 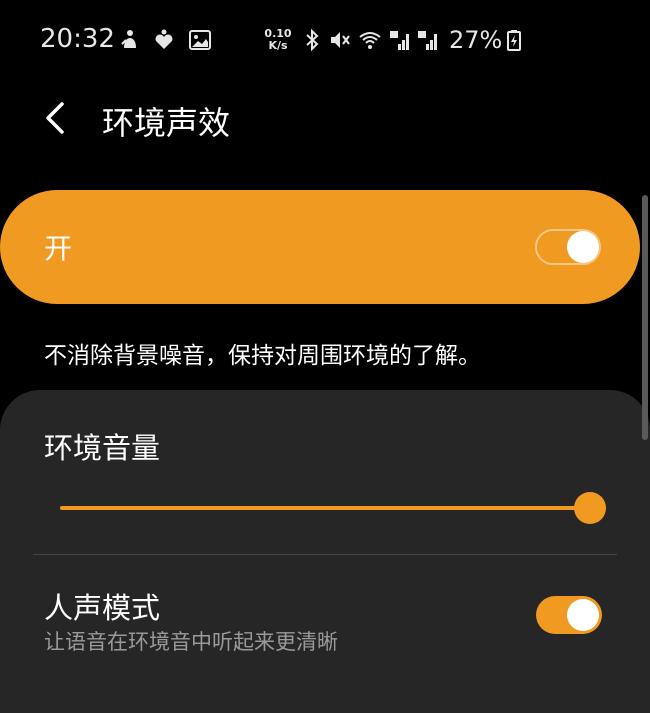 I want to click on voice-mode-toggle, so click(x=569, y=615).